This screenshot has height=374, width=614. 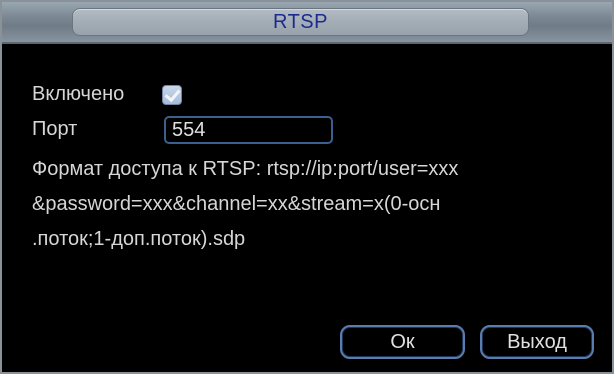 I want to click on description-line: &password=xxx&channel=xx&stream=x(0-осн, so click(x=236, y=204).